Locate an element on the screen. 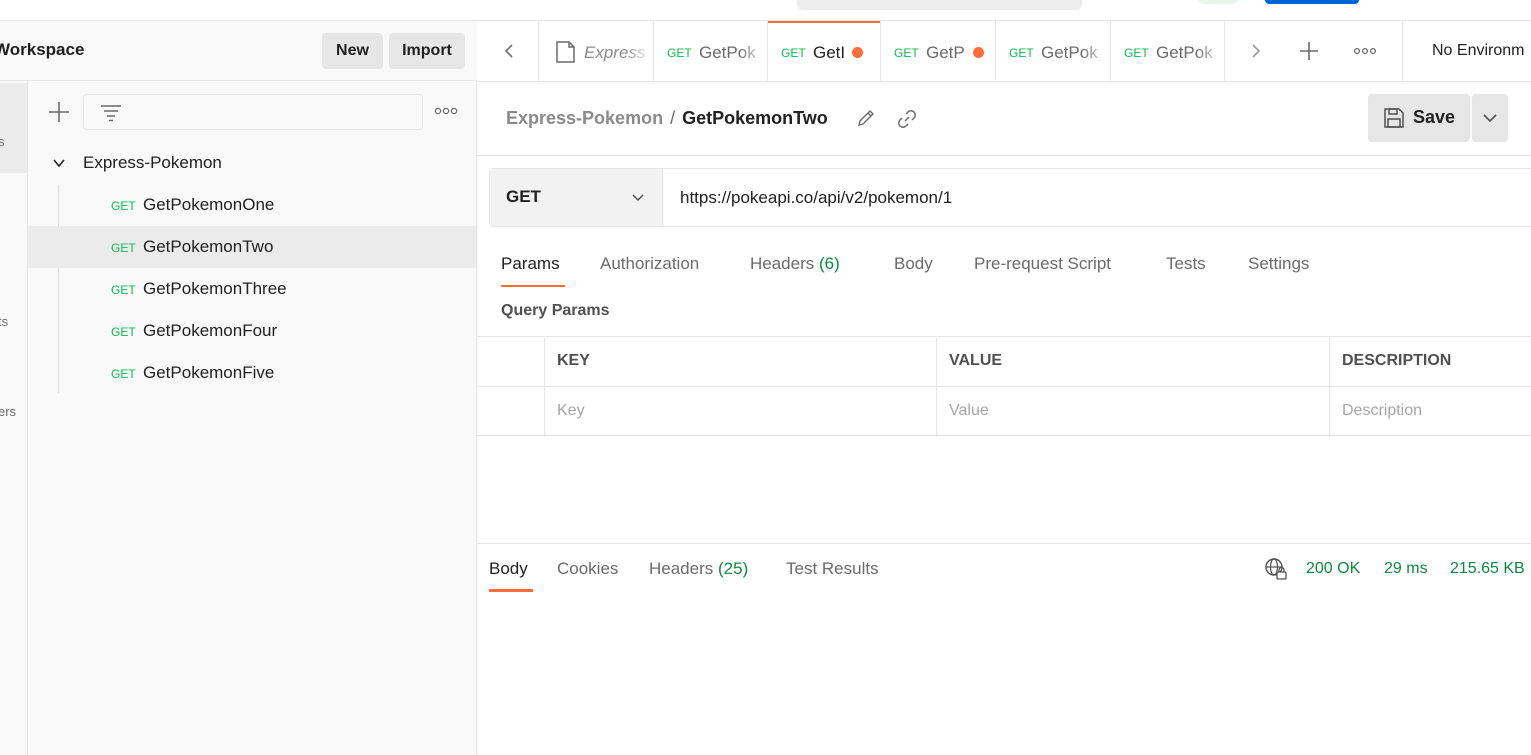 Image resolution: width=1531 pixels, height=755 pixels. filter-icon is located at coordinates (111, 113).